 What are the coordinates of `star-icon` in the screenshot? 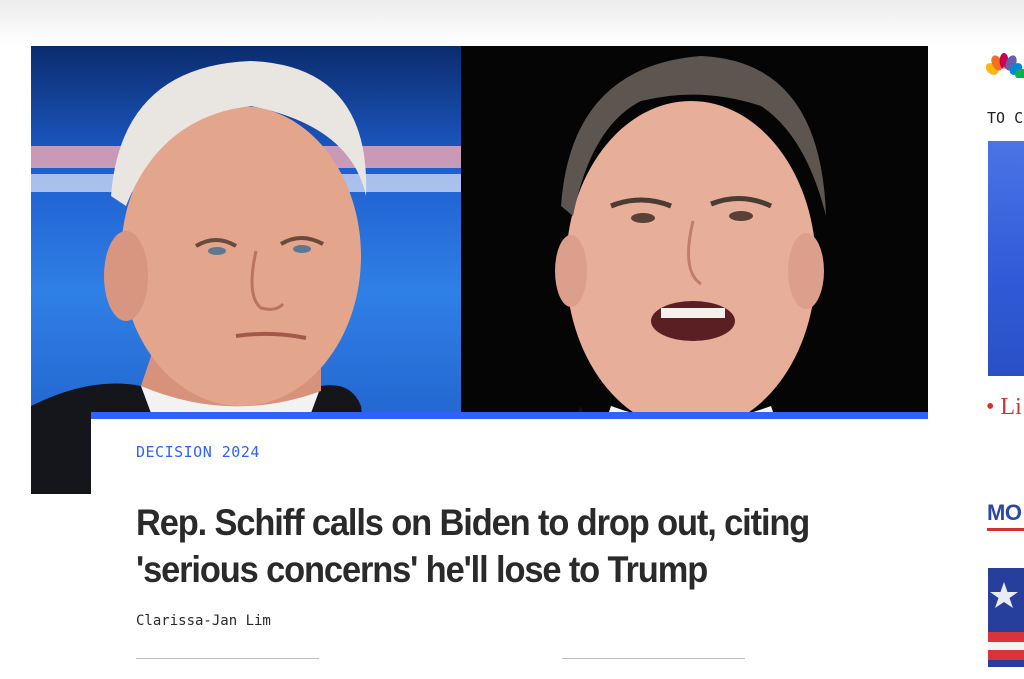 It's located at (1006, 617).